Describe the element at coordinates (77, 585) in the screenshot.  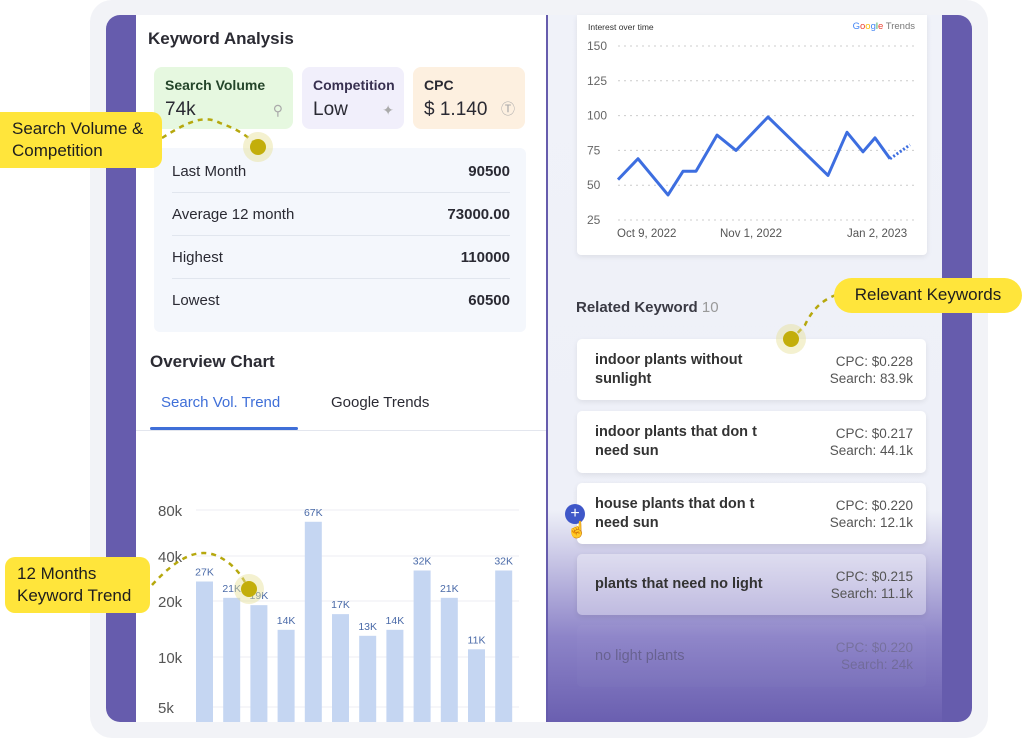
I see `callout-keyword-trend: 12 Months Keyword Trend` at that location.